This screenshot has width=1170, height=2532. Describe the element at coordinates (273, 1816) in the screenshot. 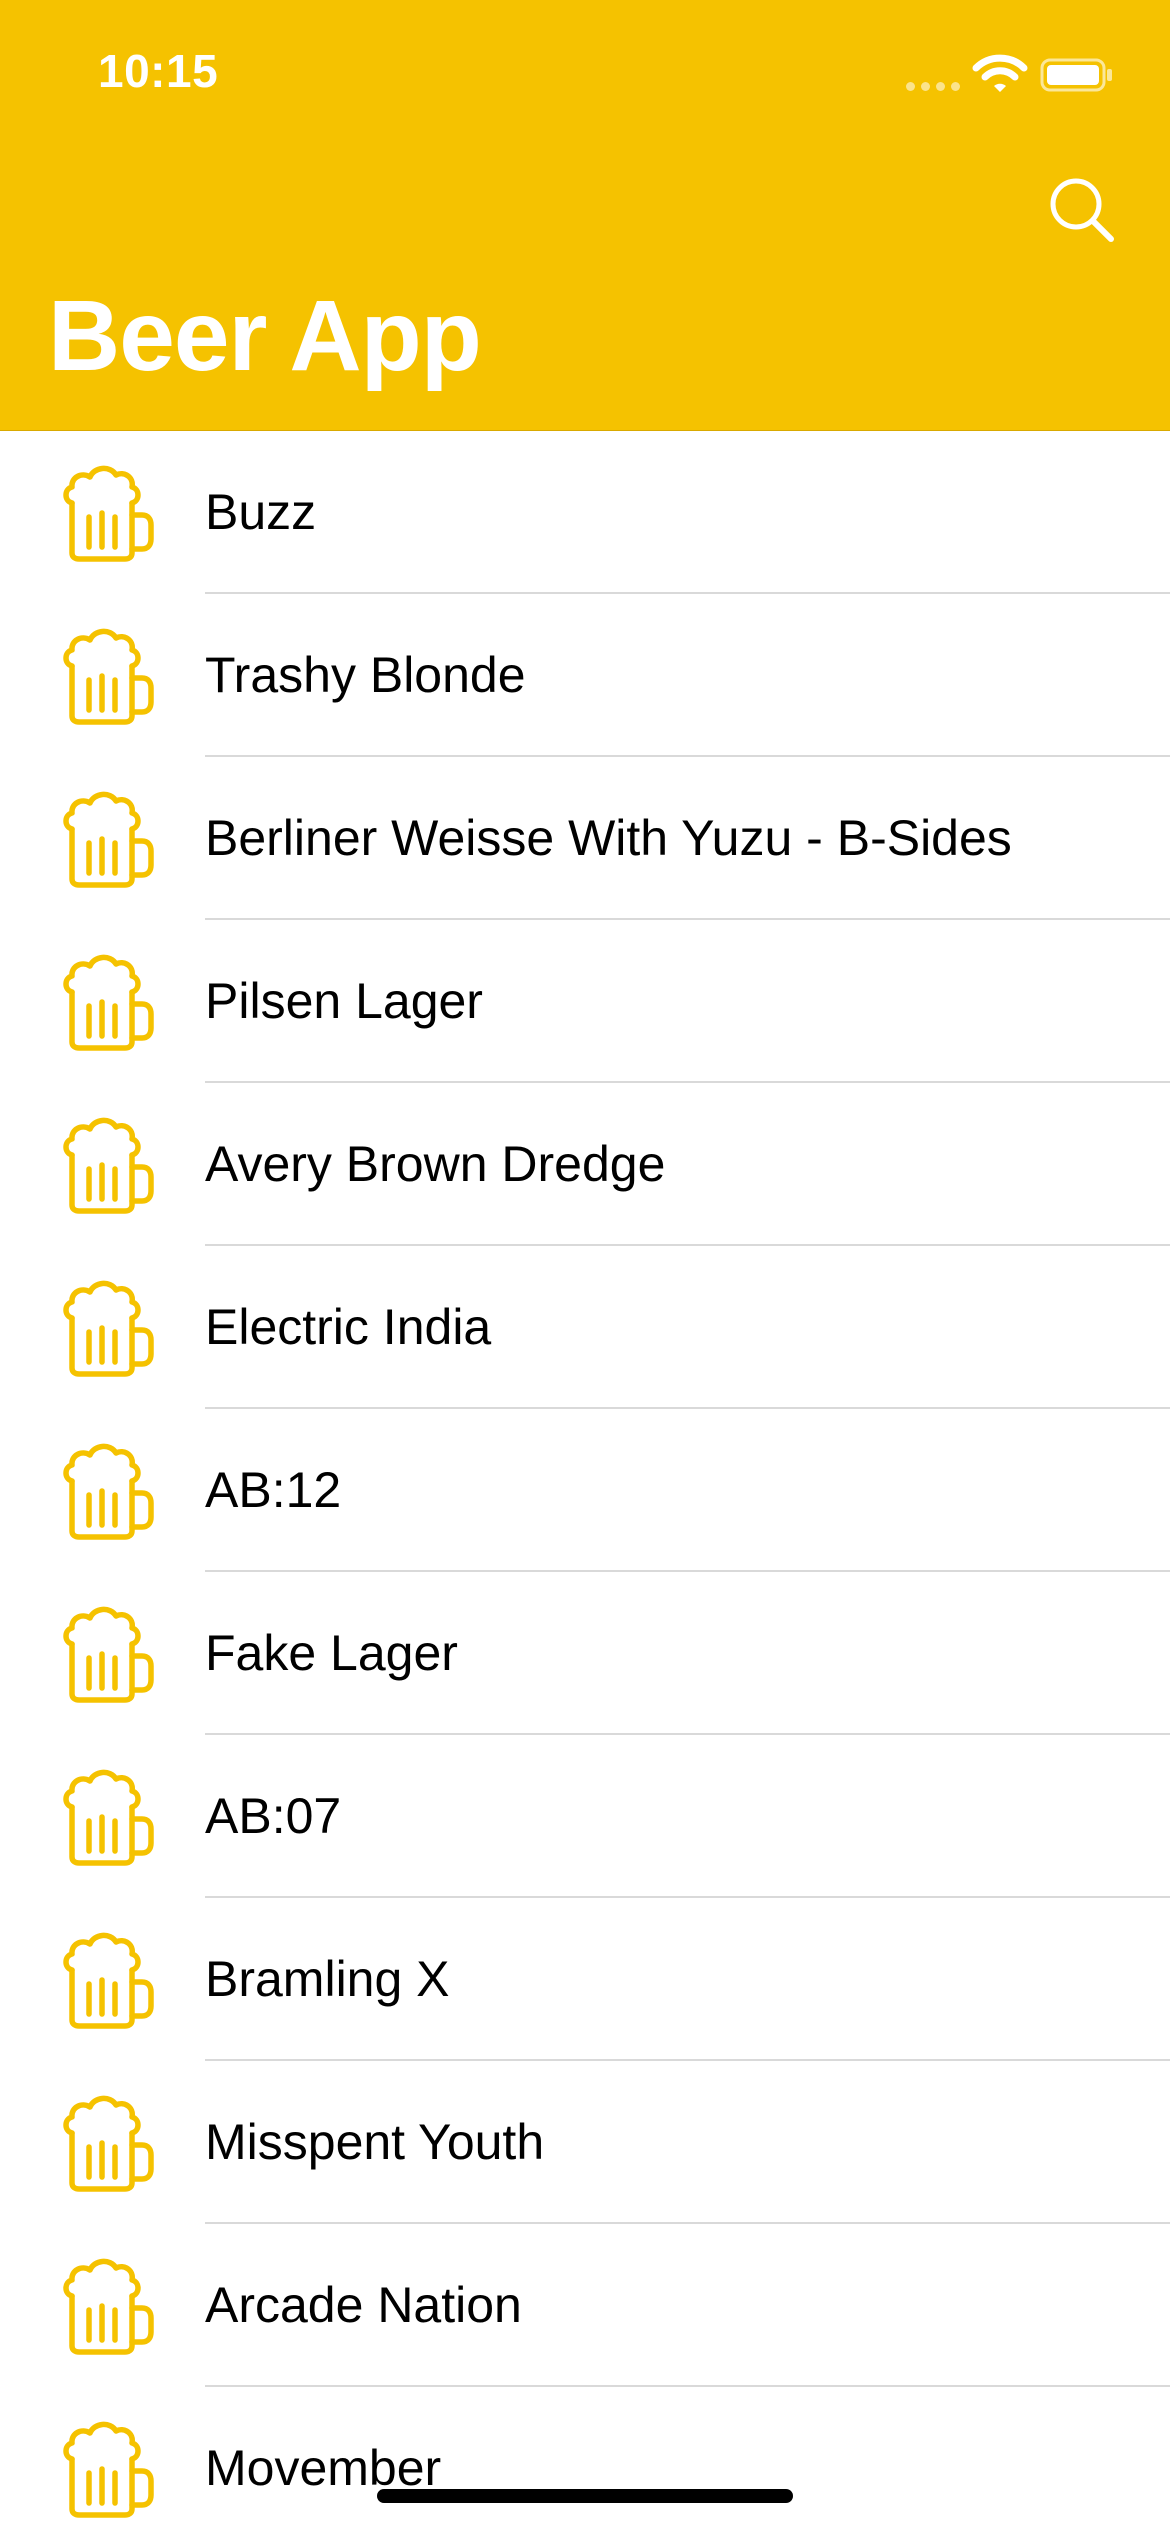

I see `beer-name: AB:07` at that location.